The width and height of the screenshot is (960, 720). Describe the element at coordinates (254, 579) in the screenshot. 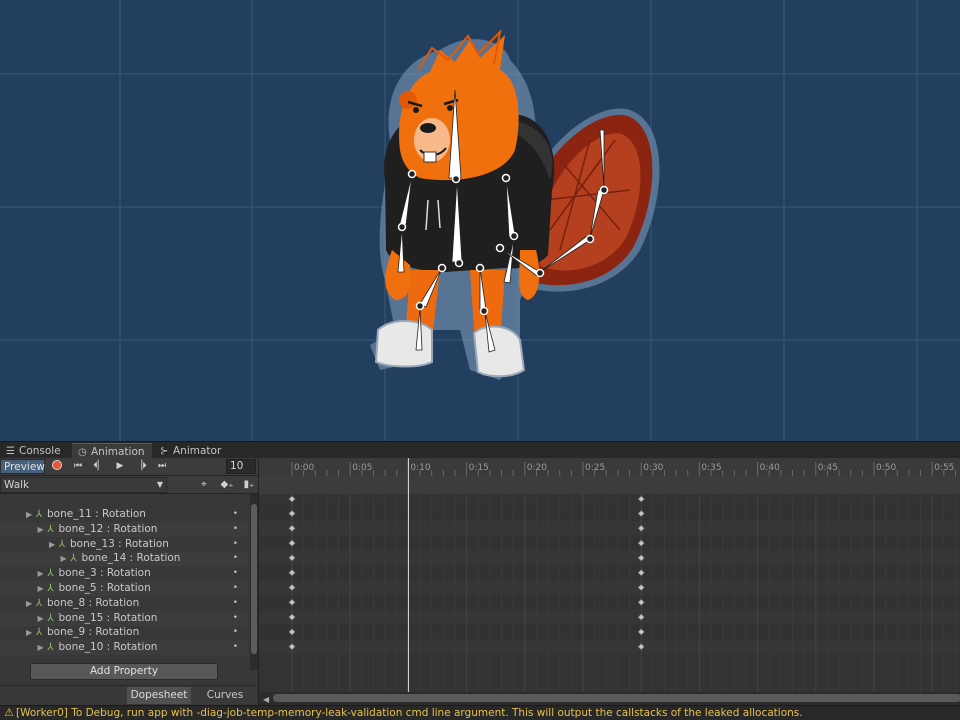

I see `scrollbar-thumb` at that location.